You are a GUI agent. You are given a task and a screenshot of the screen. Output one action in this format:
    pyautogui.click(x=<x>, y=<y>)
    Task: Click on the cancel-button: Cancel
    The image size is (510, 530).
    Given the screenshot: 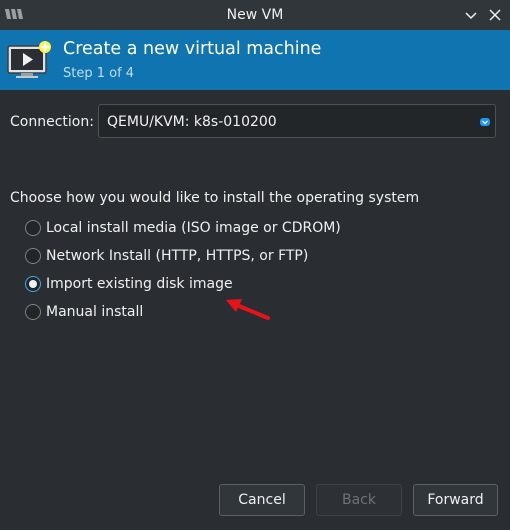 What is the action you would take?
    pyautogui.click(x=262, y=500)
    